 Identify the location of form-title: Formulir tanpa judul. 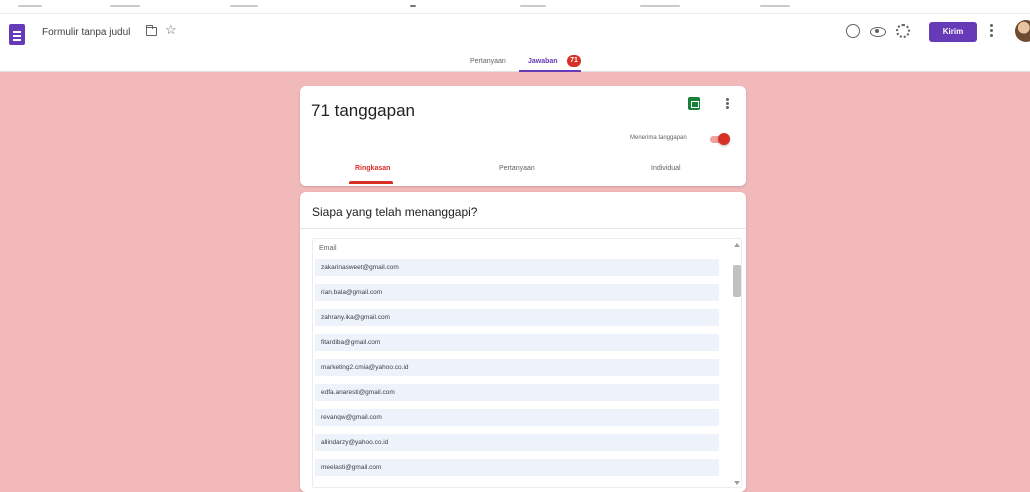
(86, 32).